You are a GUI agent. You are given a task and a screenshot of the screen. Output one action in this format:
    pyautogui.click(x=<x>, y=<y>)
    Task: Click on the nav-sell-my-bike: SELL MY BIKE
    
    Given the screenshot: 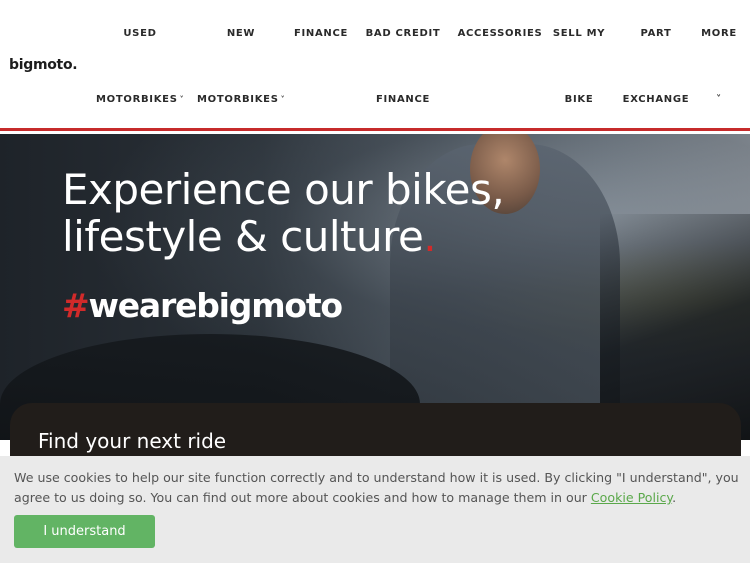 What is the action you would take?
    pyautogui.click(x=579, y=68)
    